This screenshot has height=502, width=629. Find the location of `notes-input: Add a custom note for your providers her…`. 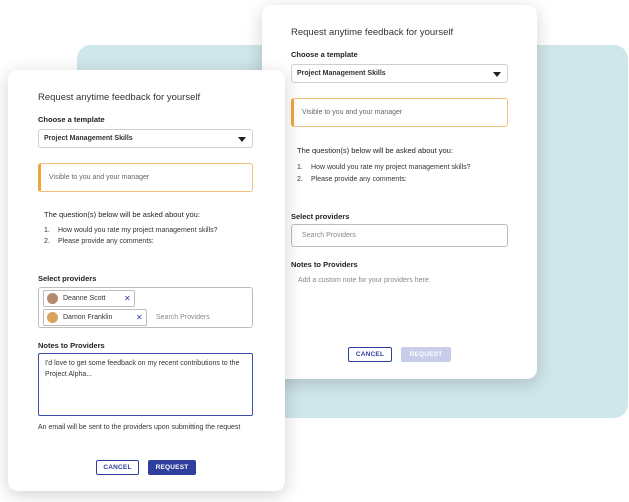

notes-input: Add a custom note for your providers her… is located at coordinates (363, 280).